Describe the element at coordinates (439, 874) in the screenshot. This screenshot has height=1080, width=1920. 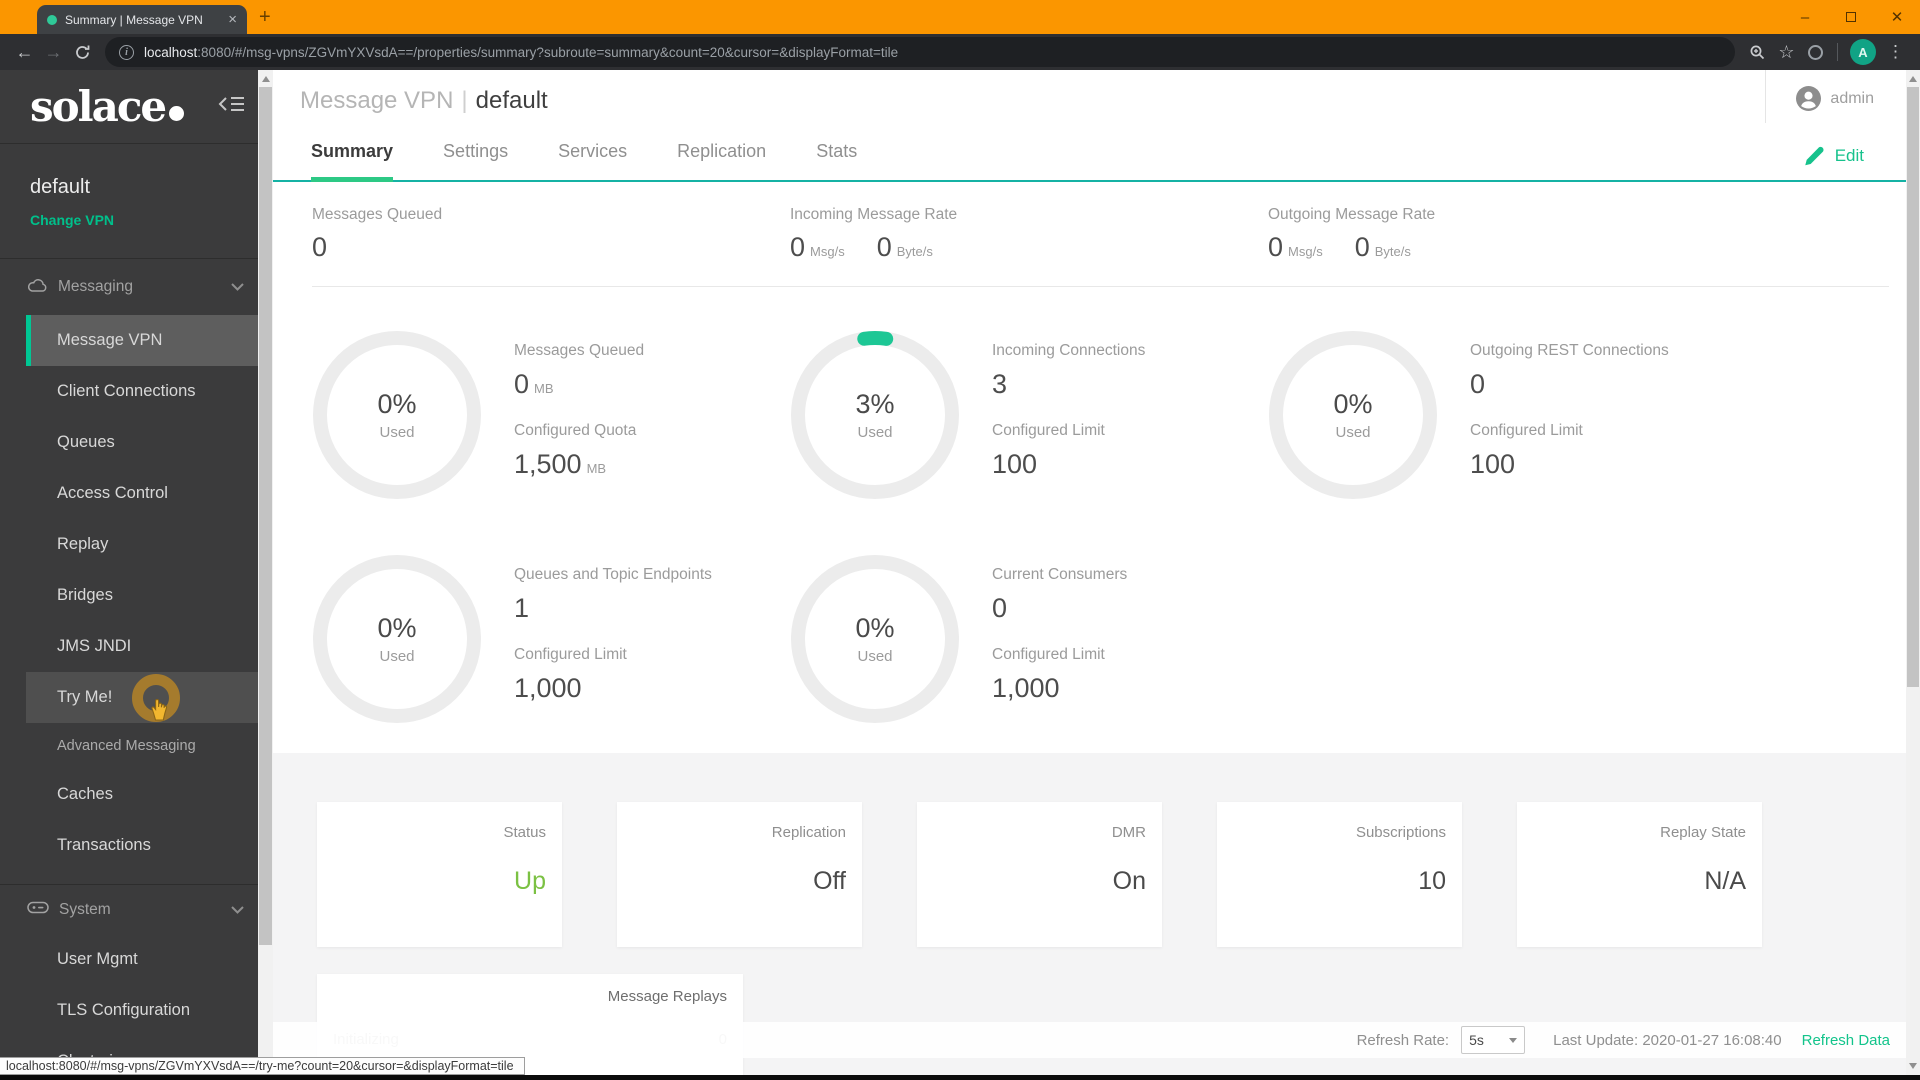
I see `tile-status: Status Up` at that location.